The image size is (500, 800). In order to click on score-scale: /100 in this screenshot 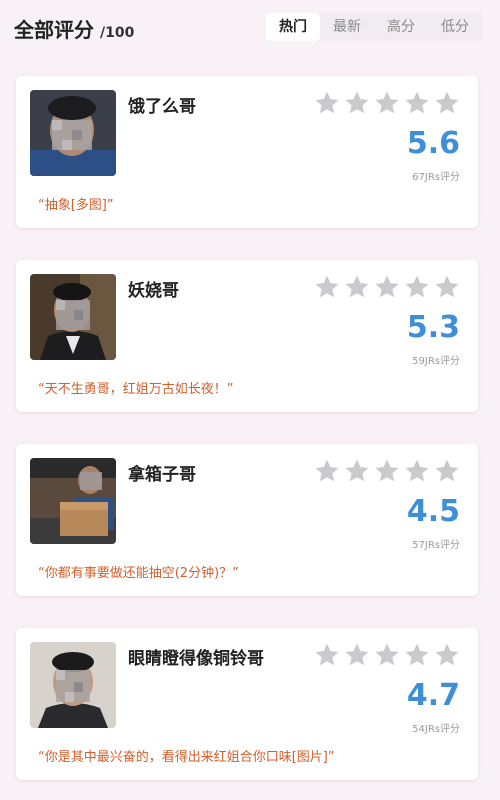, I will do `click(117, 33)`.